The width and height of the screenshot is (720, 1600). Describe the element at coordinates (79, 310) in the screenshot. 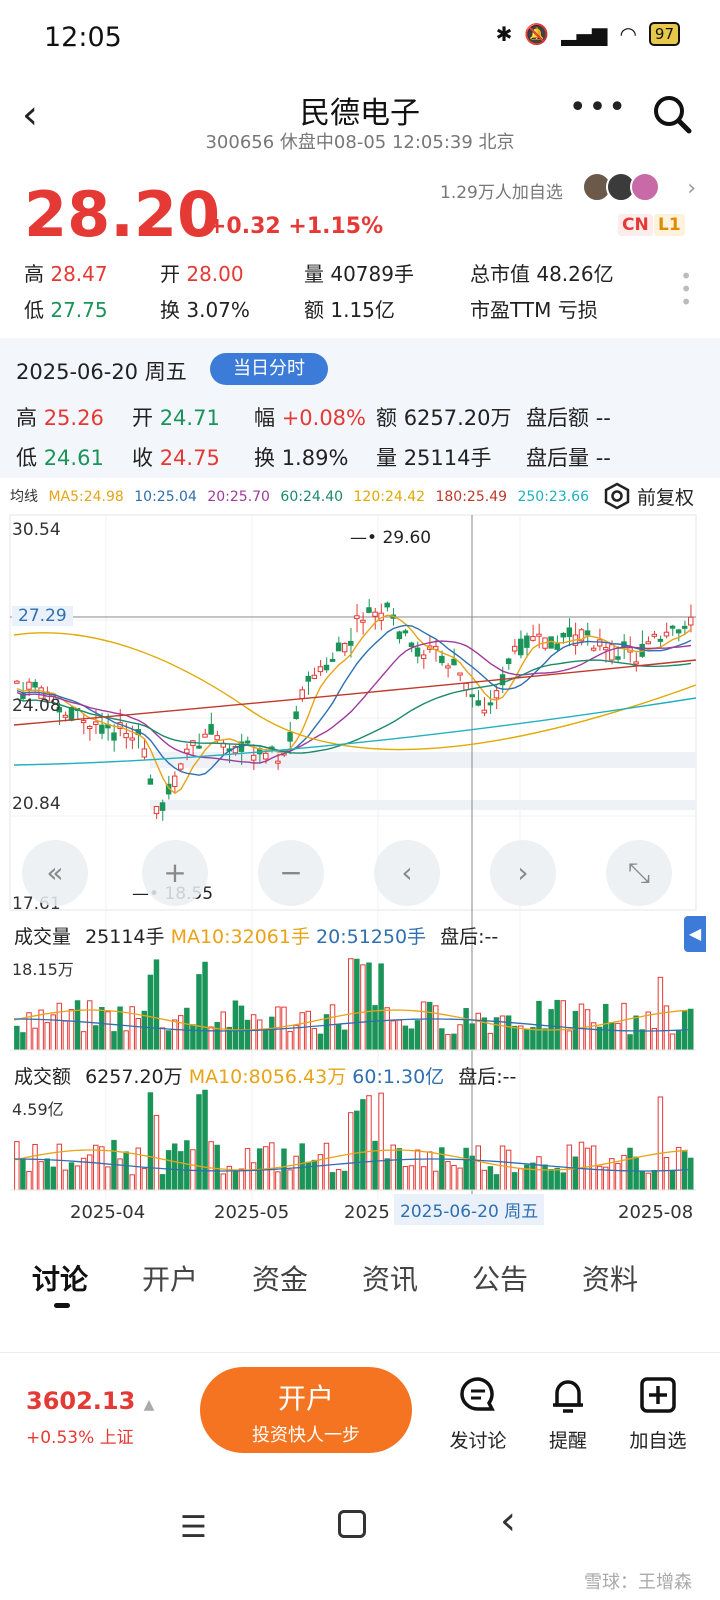

I see `low-value: 27.75` at that location.